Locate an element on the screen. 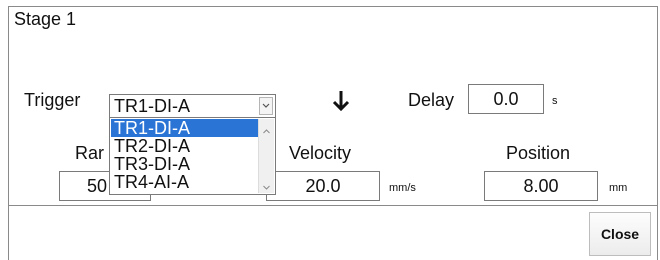  velocity-unit: mm/s is located at coordinates (402, 188).